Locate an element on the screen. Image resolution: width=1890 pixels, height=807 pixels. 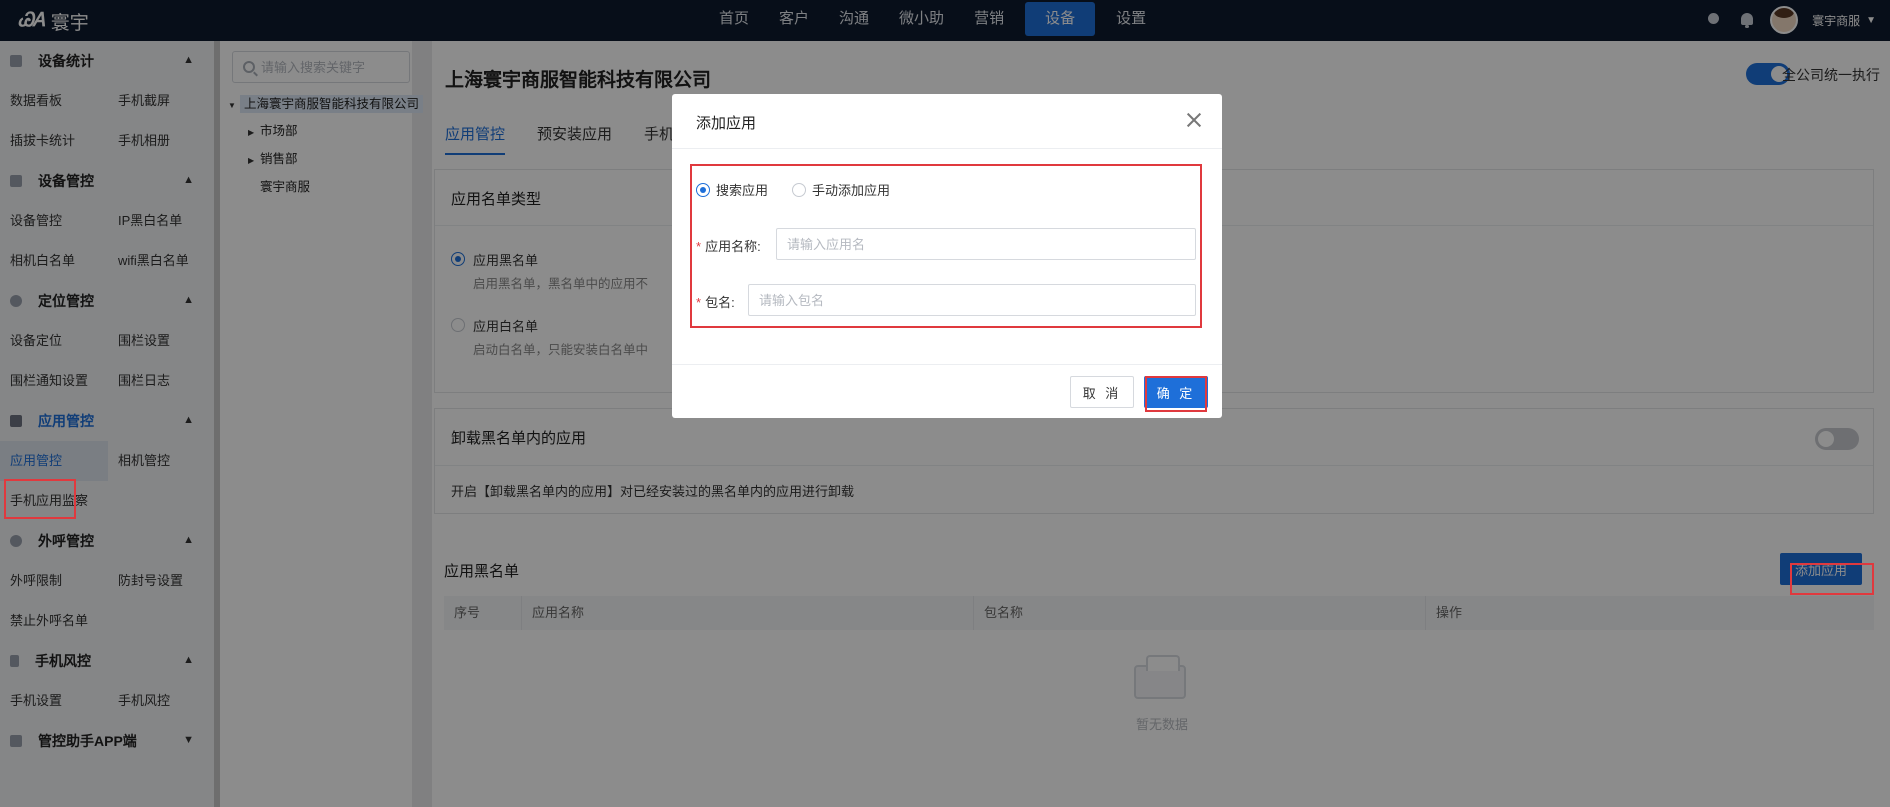
app-name-input is located at coordinates (986, 244).